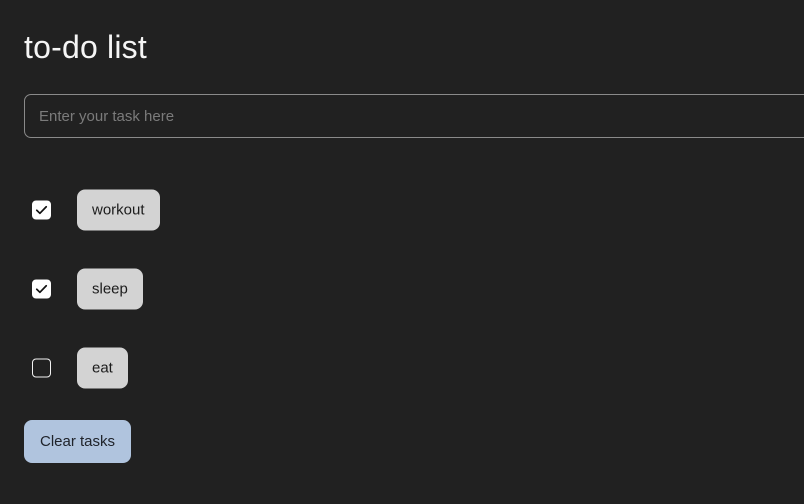  I want to click on task-input, so click(414, 116).